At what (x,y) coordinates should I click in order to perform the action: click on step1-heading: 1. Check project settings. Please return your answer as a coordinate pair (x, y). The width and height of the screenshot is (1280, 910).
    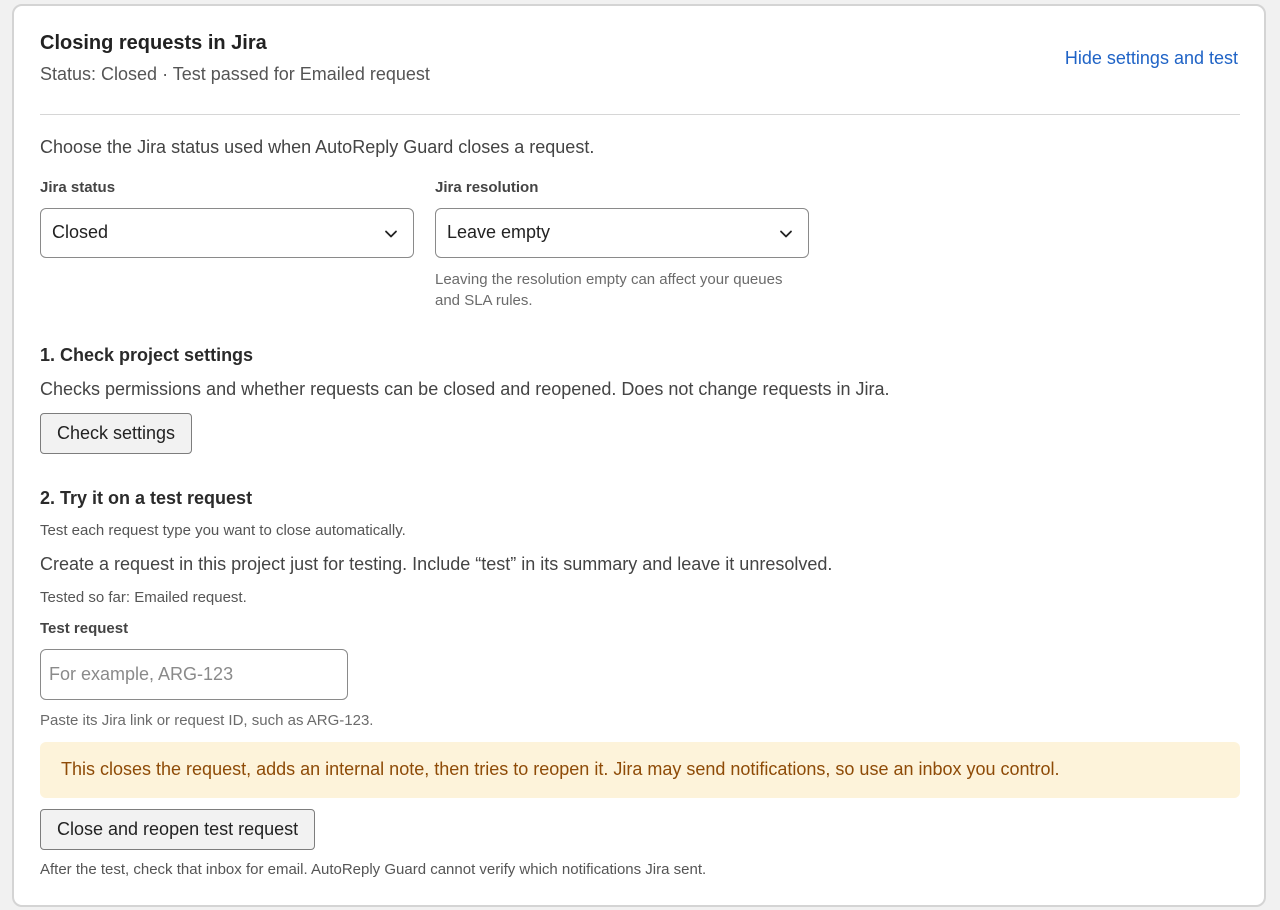
    Looking at the image, I should click on (147, 355).